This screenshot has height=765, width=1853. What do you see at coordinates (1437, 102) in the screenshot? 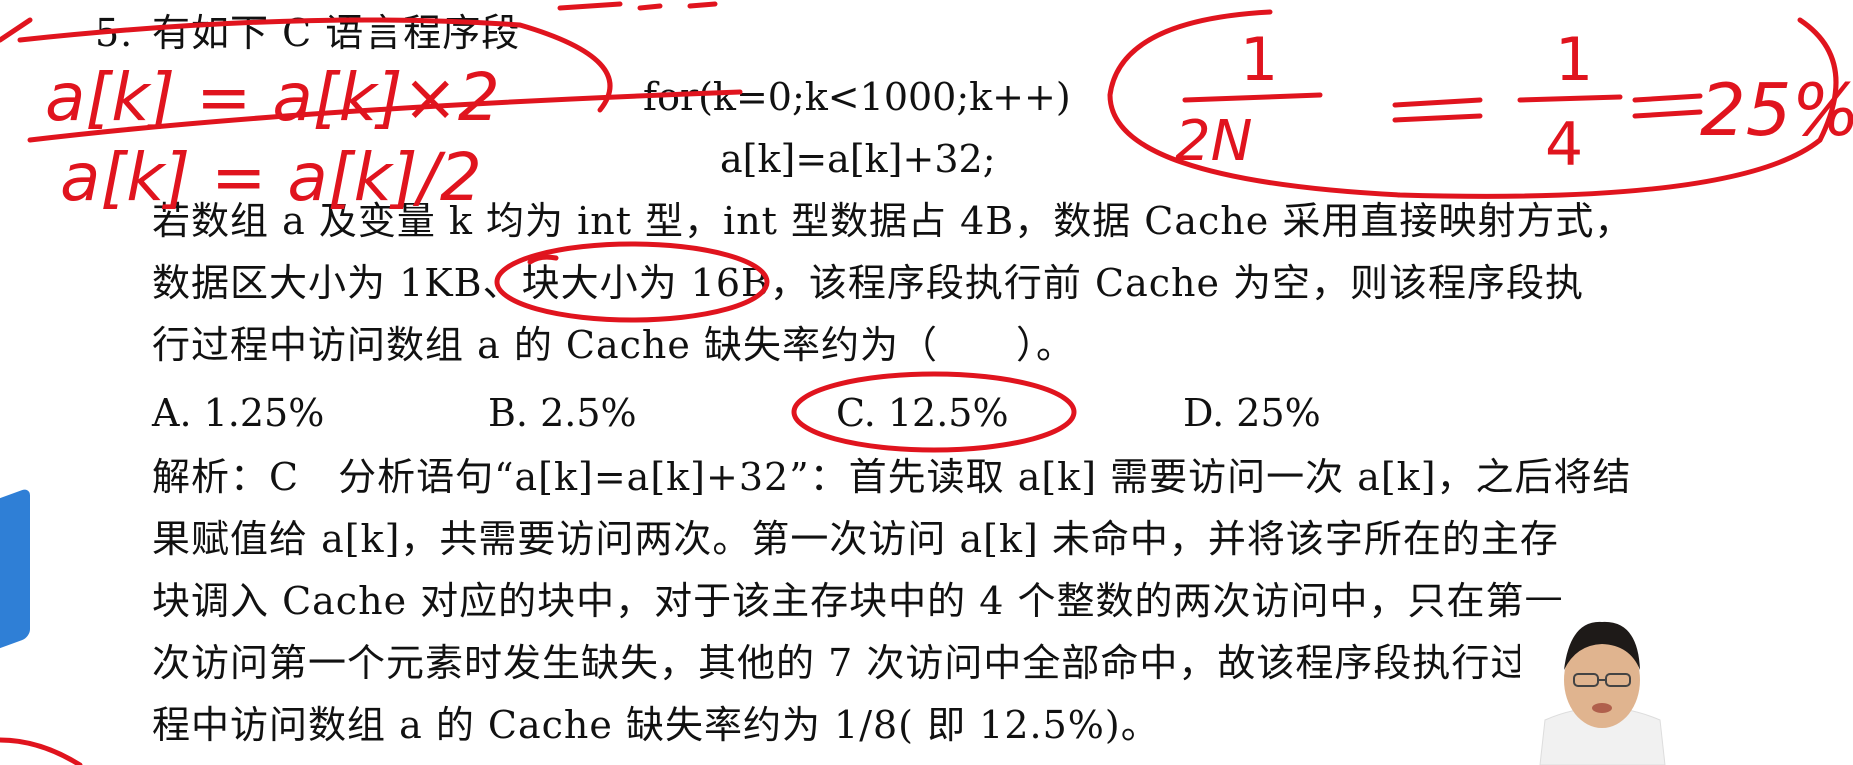
I see `ink-equal-top` at bounding box center [1437, 102].